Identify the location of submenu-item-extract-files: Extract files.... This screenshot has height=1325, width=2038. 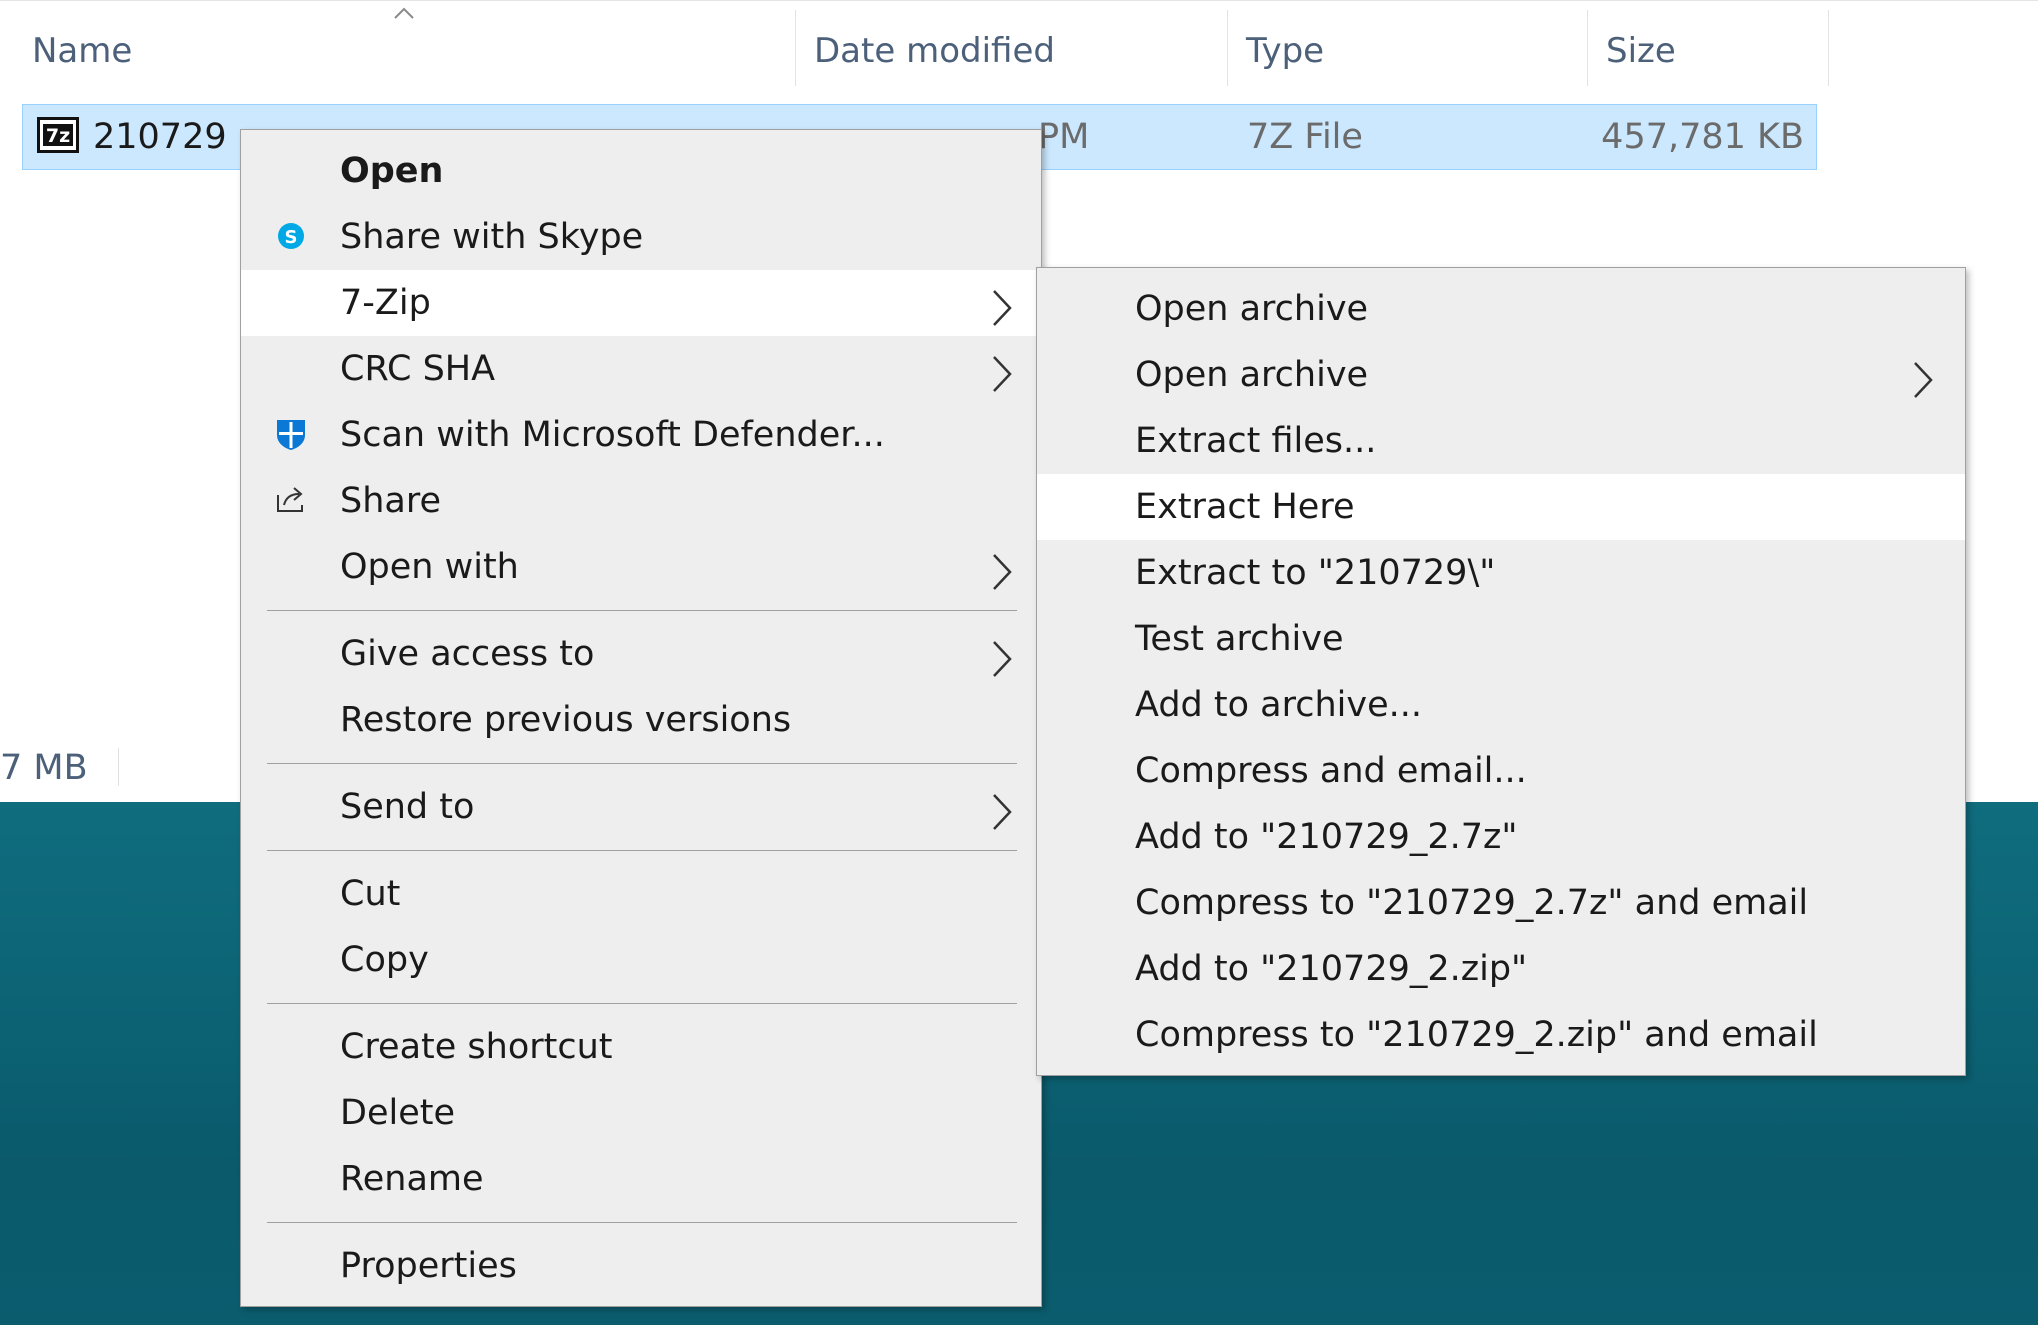
(1501, 441).